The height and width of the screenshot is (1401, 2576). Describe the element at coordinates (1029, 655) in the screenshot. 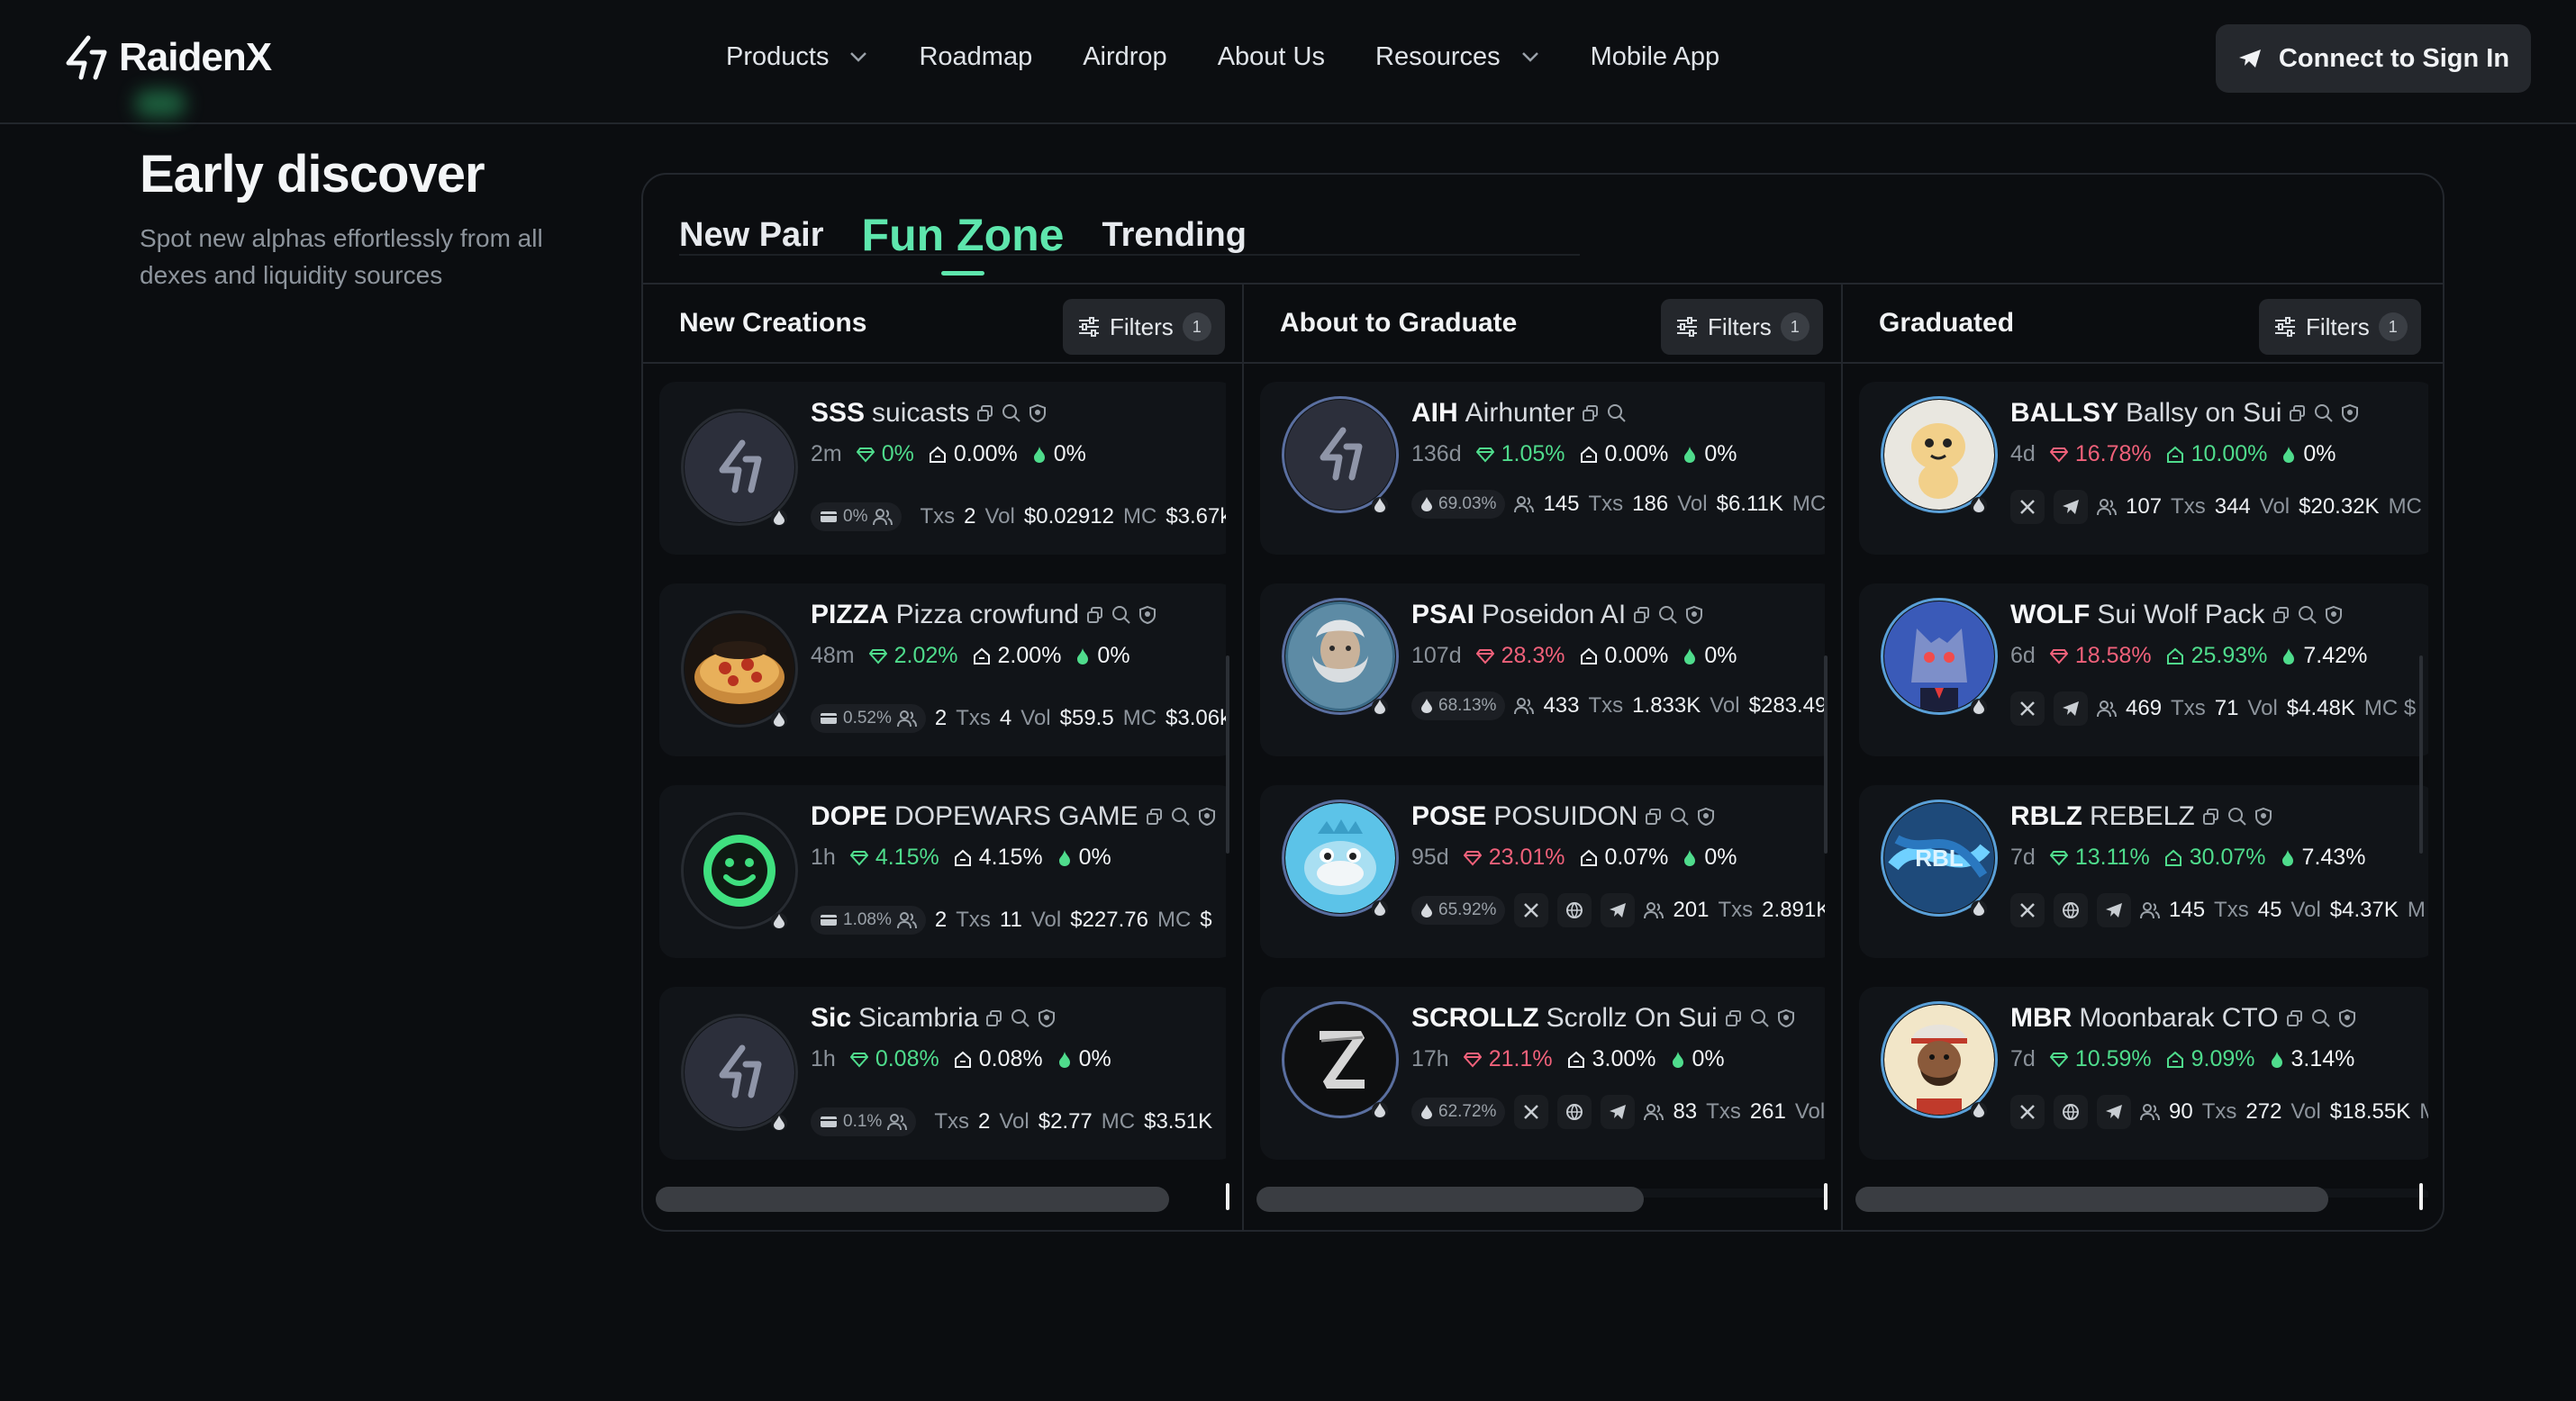

I see `holder-share: 2.00%` at that location.